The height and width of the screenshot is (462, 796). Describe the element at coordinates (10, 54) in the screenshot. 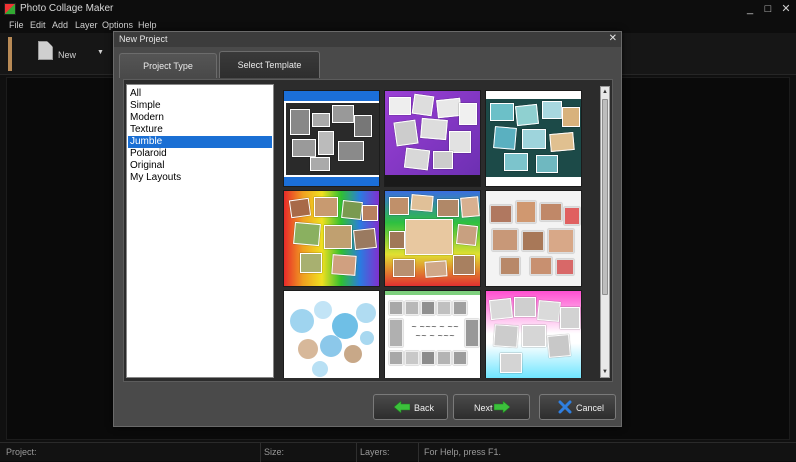

I see `toolbar-grip` at that location.